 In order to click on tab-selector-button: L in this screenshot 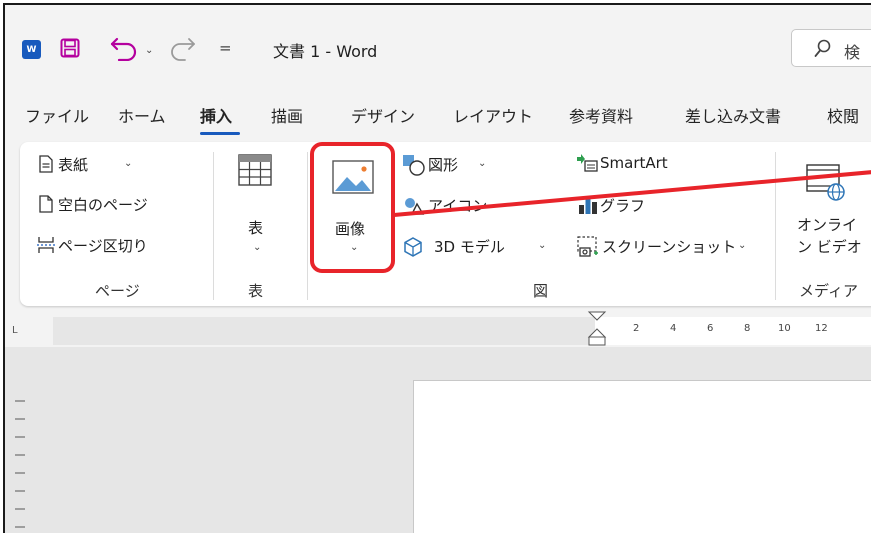, I will do `click(15, 330)`.